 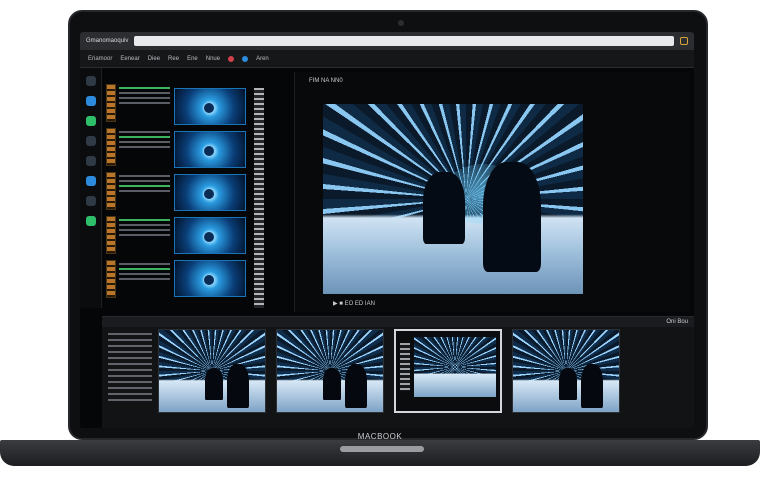 I want to click on toolbar-item: Ene, so click(x=192, y=59).